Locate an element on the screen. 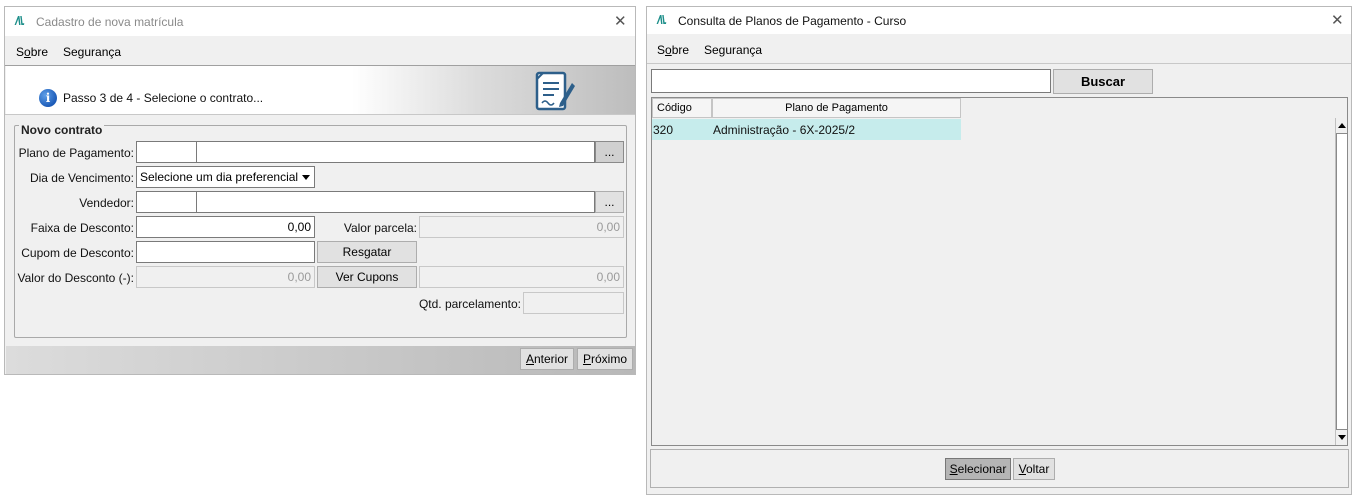 Image resolution: width=1354 pixels, height=496 pixels. resgatar-button: Resgatar is located at coordinates (367, 252).